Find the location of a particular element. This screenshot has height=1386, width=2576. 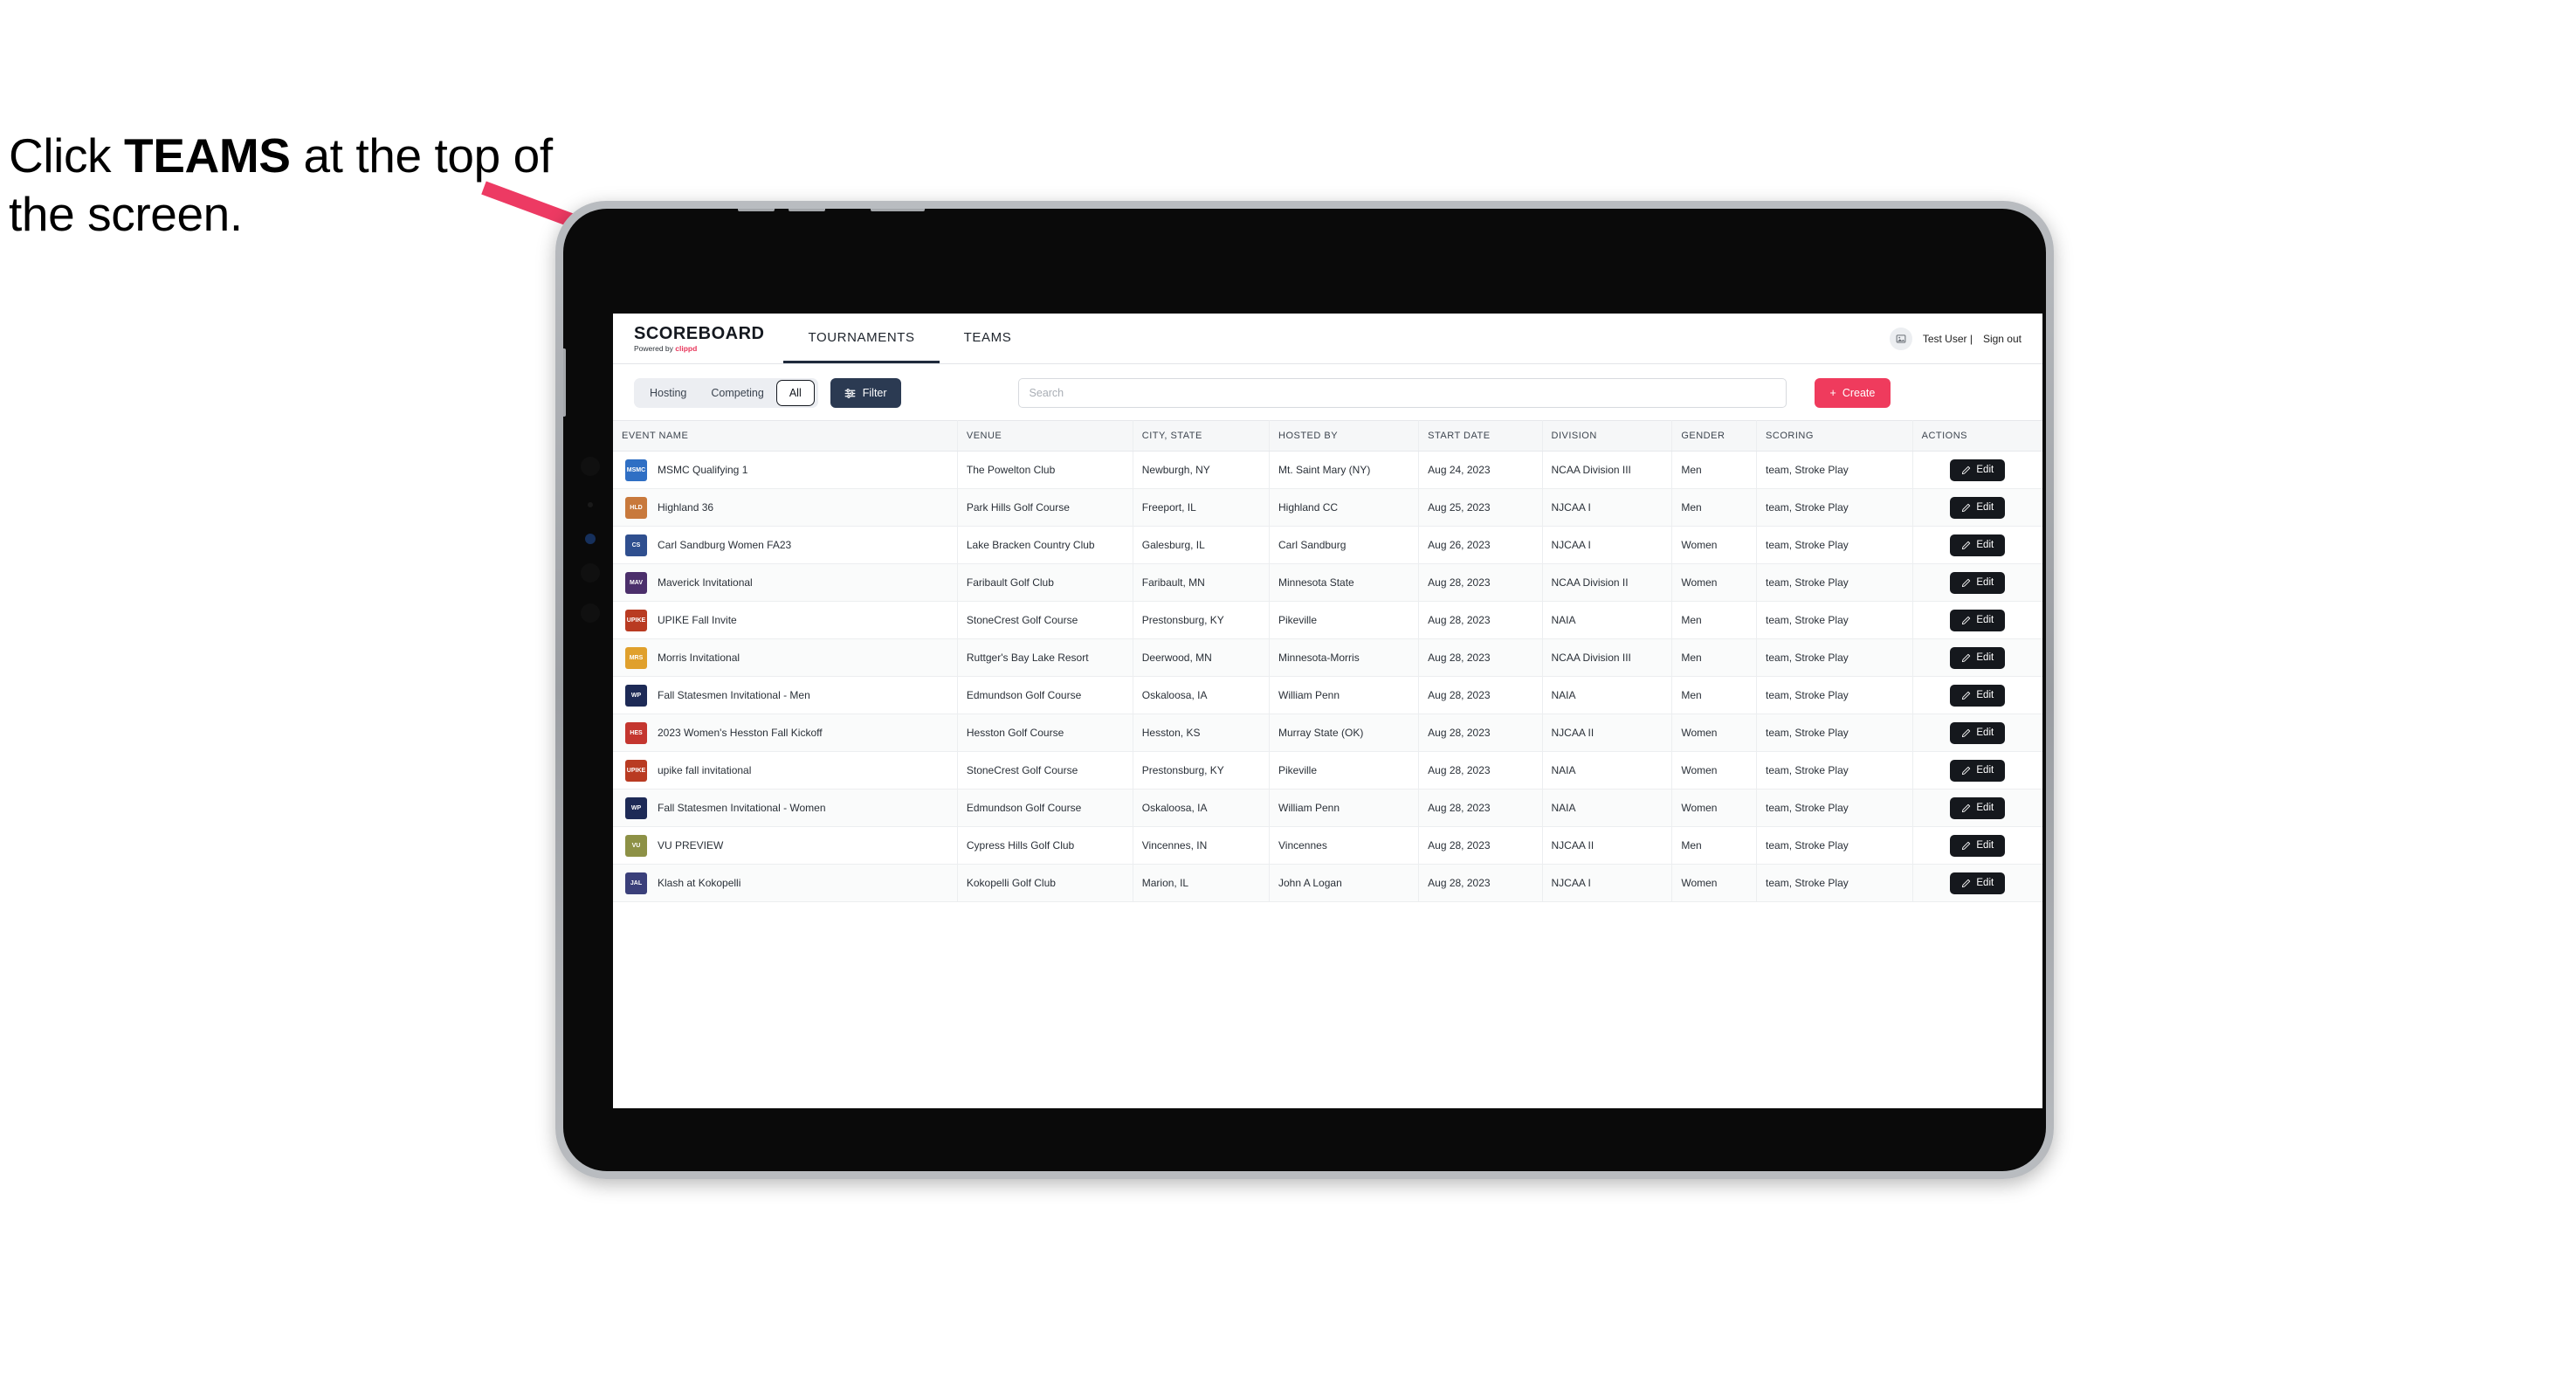

col-hosted-by: HOSTED BY is located at coordinates (1344, 436).